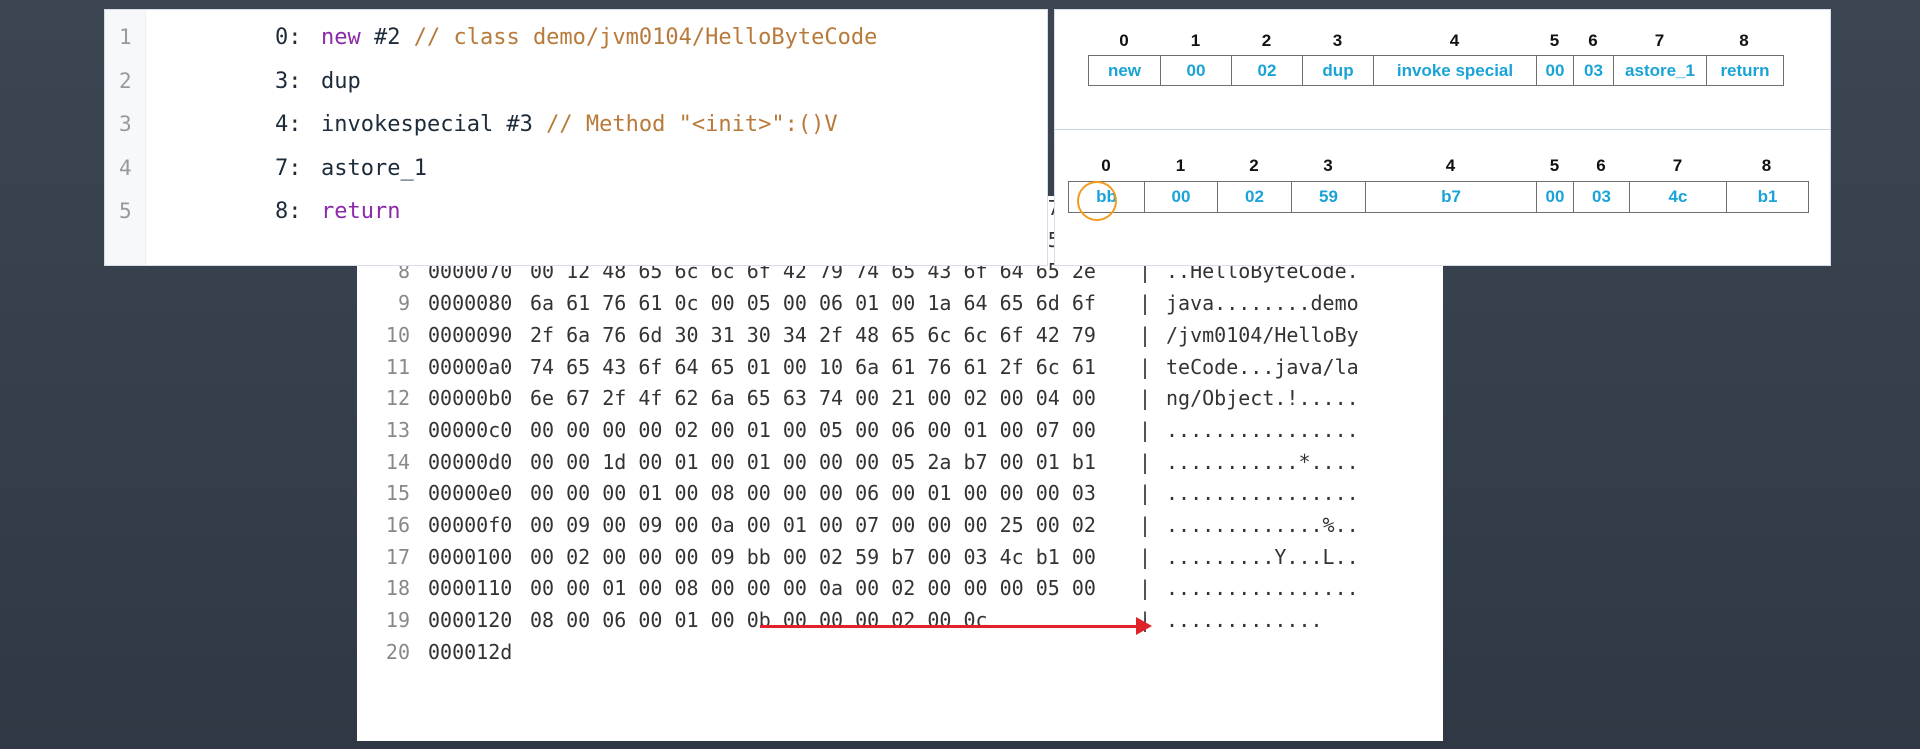  I want to click on highlight-underline, so click(949, 626).